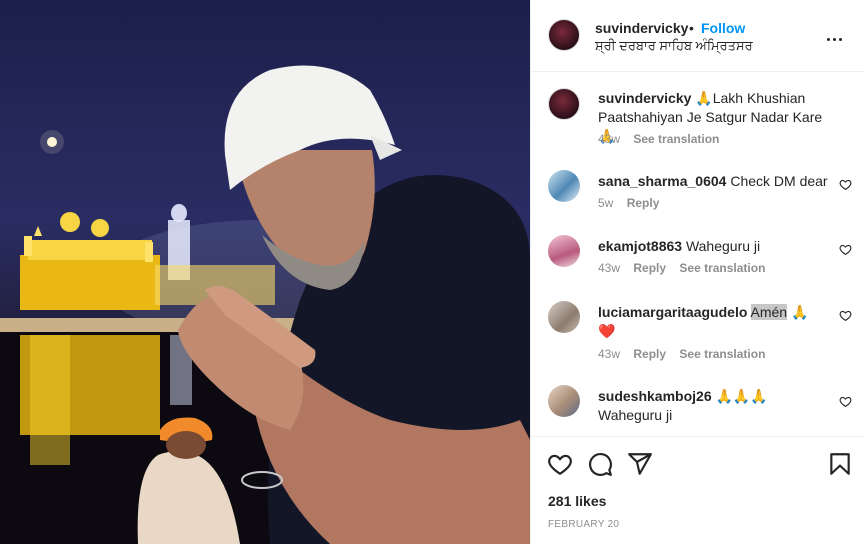 The width and height of the screenshot is (863, 544). What do you see at coordinates (644, 98) in the screenshot?
I see `comment-username: suvindervicky` at bounding box center [644, 98].